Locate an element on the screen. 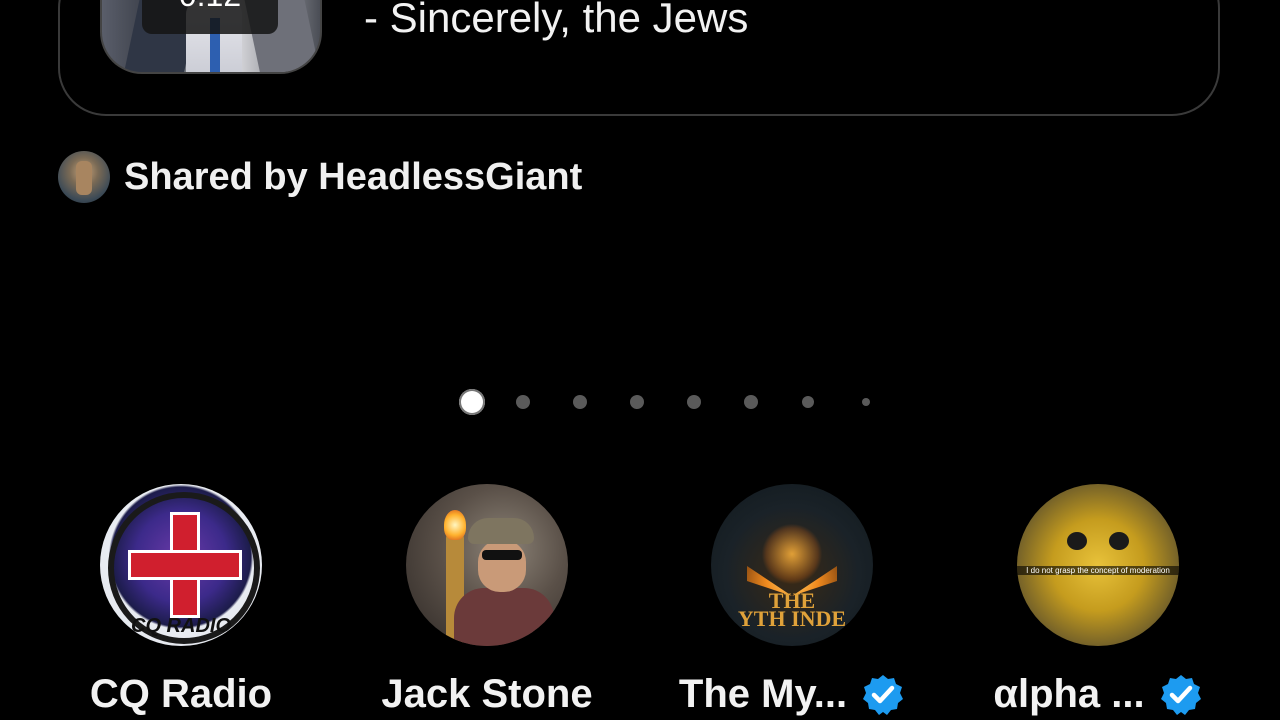 The image size is (1280, 720). account-avatar is located at coordinates (487, 565).